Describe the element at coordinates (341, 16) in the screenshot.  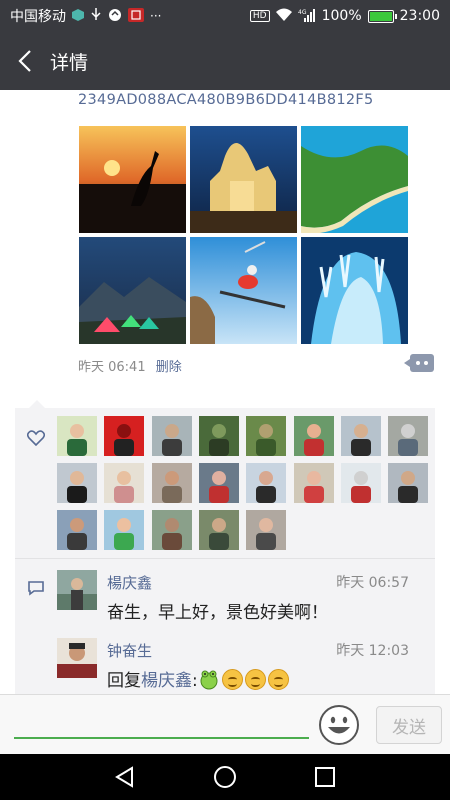
I see `battery-percent: 100%` at that location.